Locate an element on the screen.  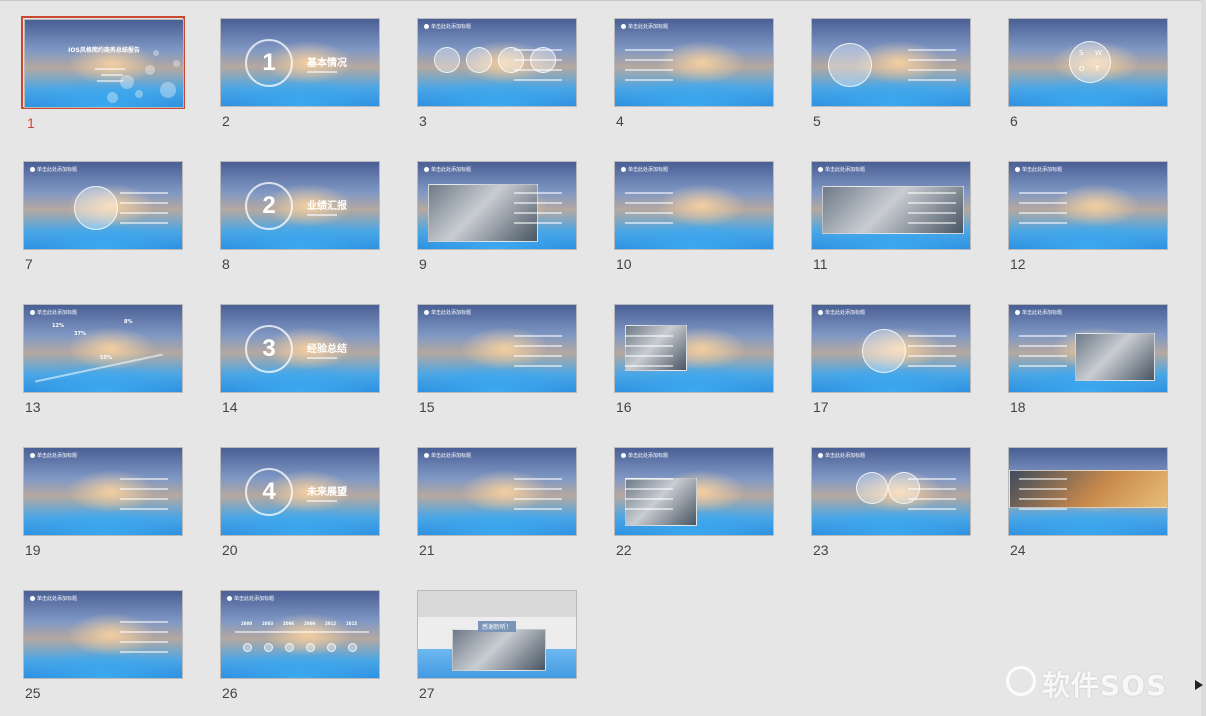
slide-thumbnail-10: 单击此处添加标题 10 is located at coordinates (694, 215).